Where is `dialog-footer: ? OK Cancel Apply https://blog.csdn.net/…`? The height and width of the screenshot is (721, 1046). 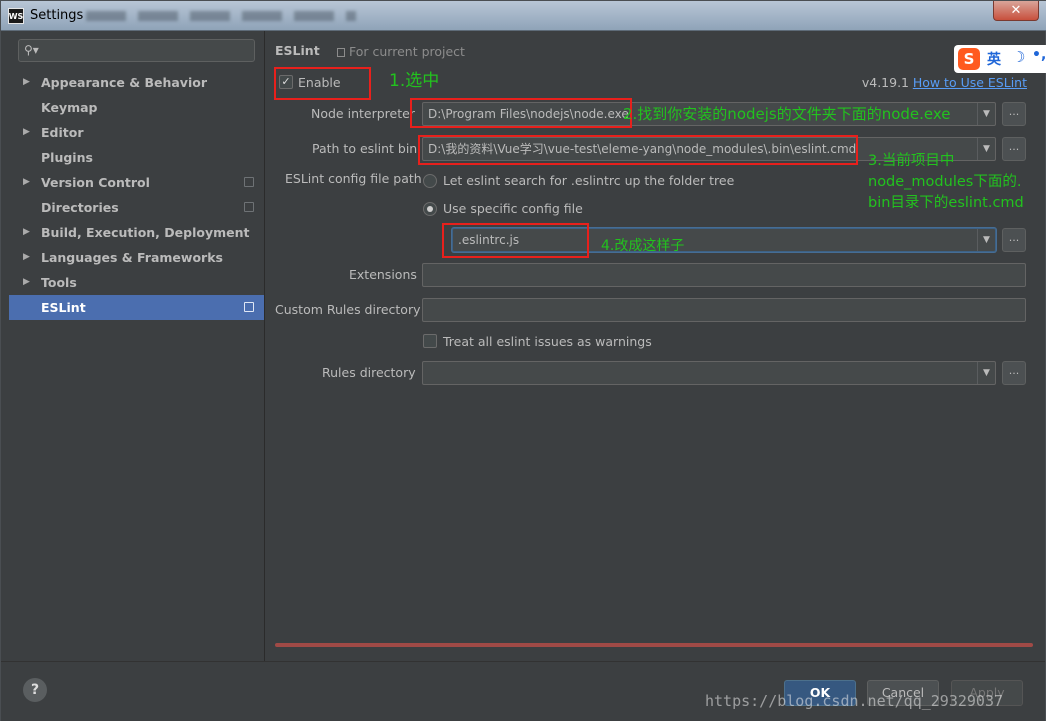
dialog-footer: ? OK Cancel Apply https://blog.csdn.net/… is located at coordinates (523, 691).